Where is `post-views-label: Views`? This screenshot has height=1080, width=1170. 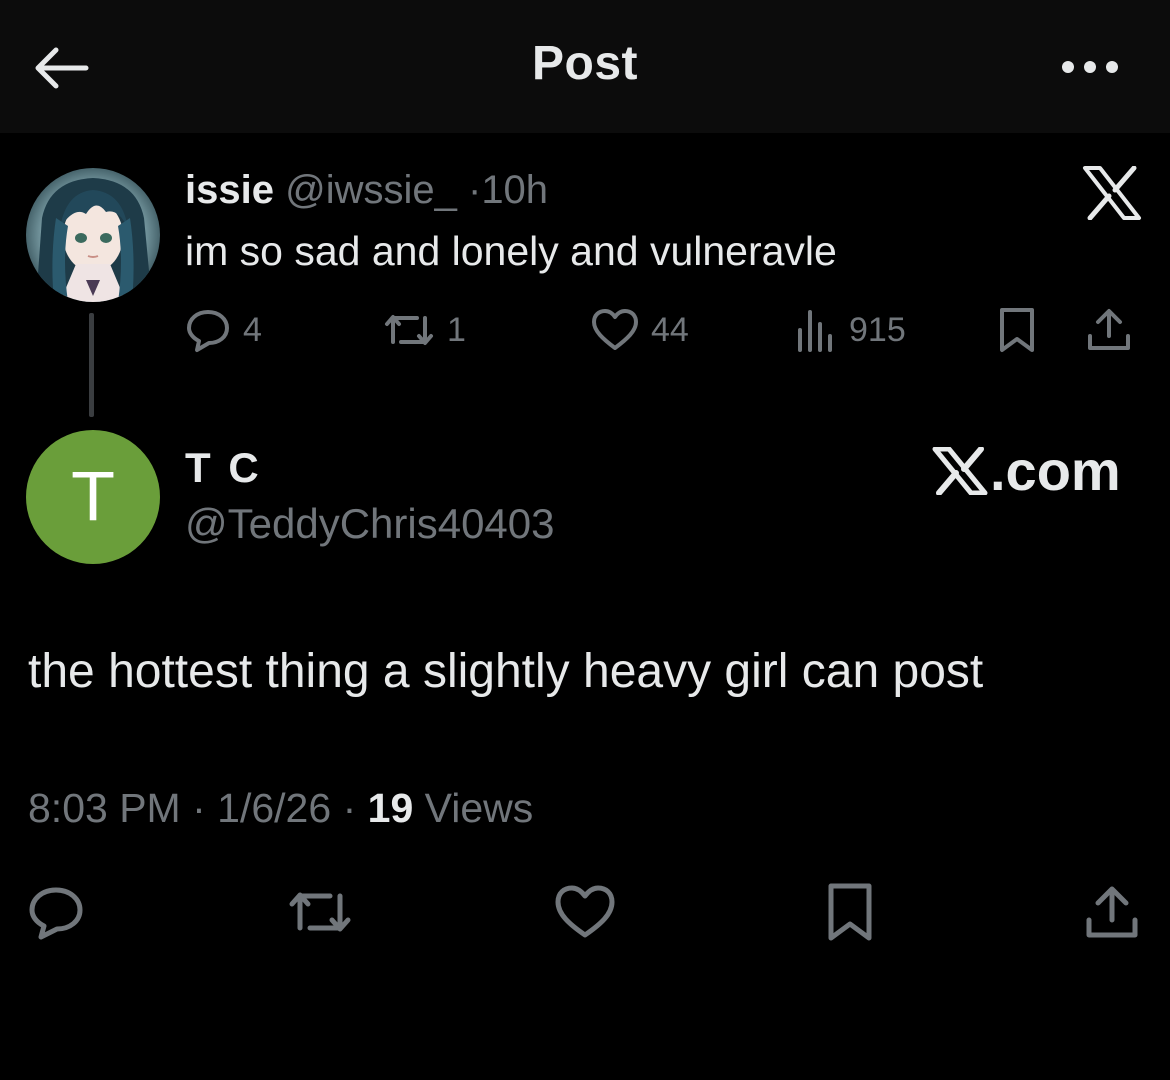 post-views-label: Views is located at coordinates (479, 808).